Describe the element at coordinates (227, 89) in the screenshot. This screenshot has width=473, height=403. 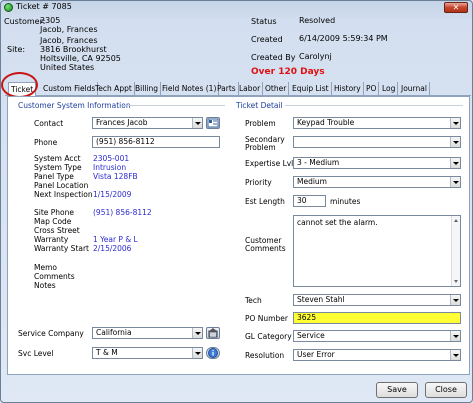
I see `tab-parts: Parts` at that location.